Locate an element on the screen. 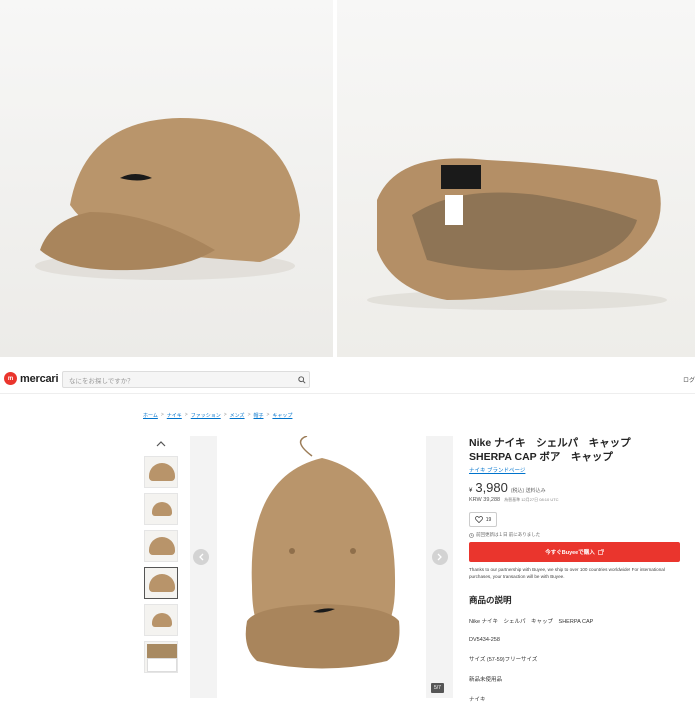  breadcrumb-item: キャップ is located at coordinates (282, 415).